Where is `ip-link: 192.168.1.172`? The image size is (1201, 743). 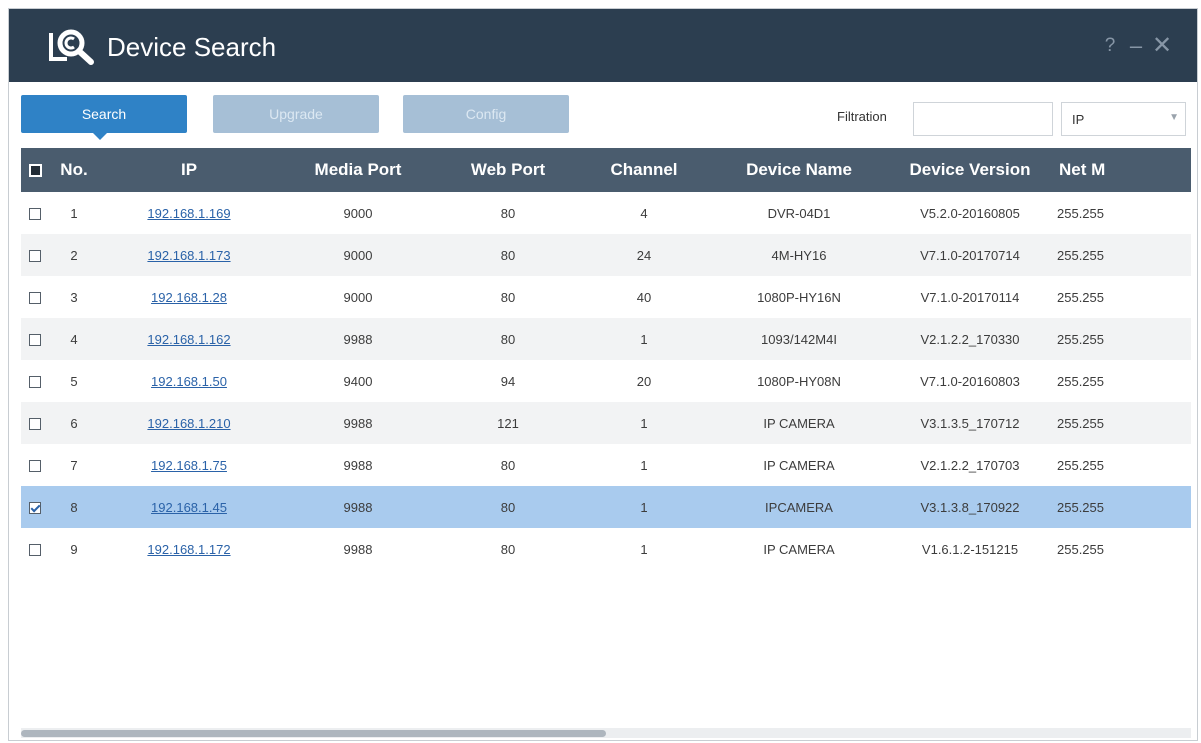 ip-link: 192.168.1.172 is located at coordinates (188, 549).